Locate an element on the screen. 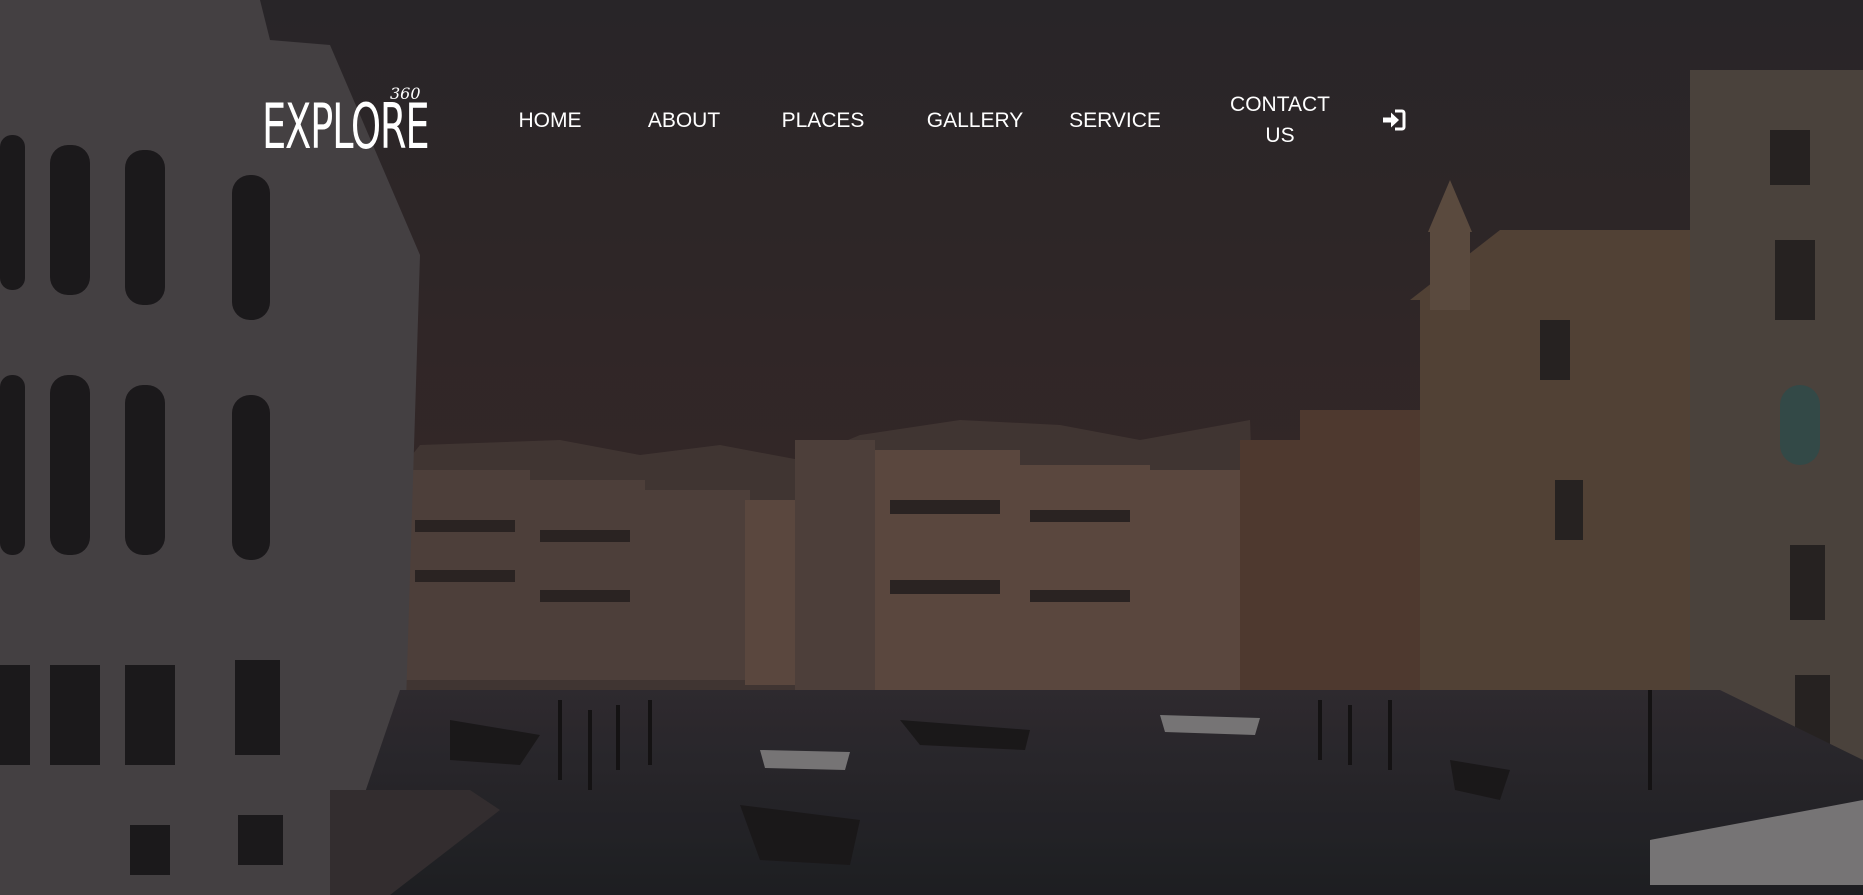  nav-home: HOME is located at coordinates (550, 120).